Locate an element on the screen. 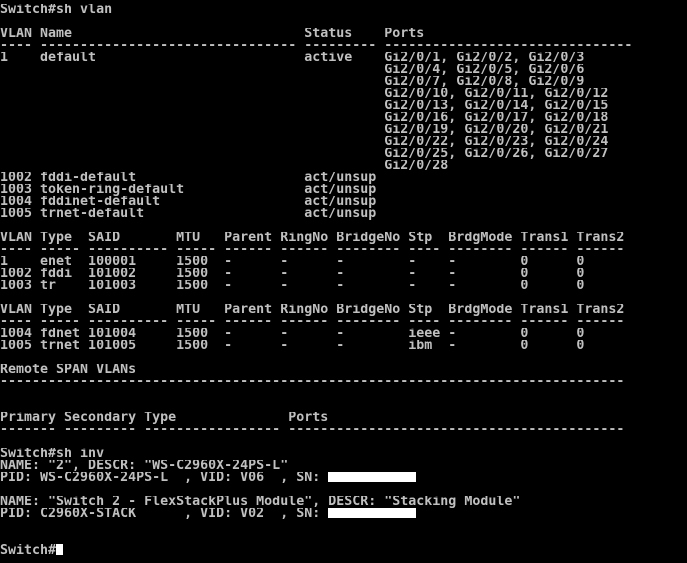  ports-continuation: Gi2/0/25, Gi2/0/26, Gi2/0/27 is located at coordinates (304, 154).